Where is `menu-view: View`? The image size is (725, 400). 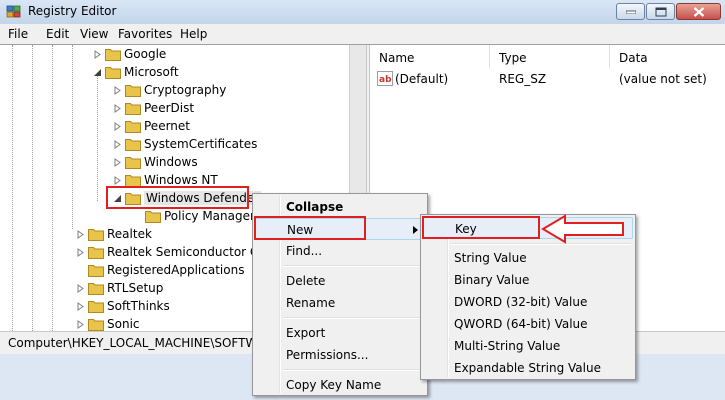
menu-view: View is located at coordinates (94, 34).